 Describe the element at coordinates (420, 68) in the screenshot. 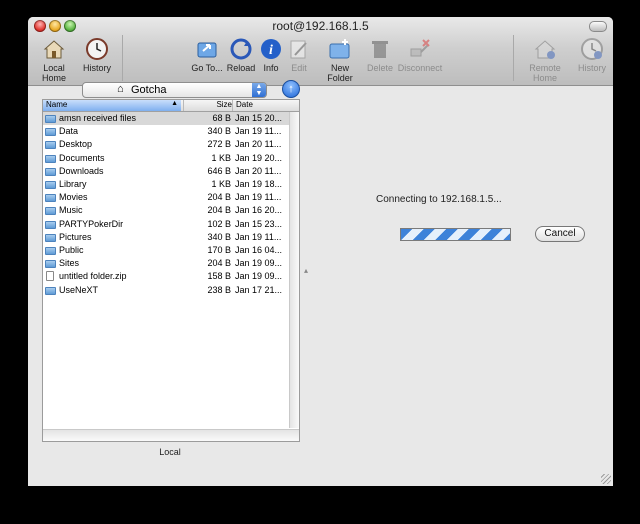

I see `disconnect-label: Disconnect` at that location.